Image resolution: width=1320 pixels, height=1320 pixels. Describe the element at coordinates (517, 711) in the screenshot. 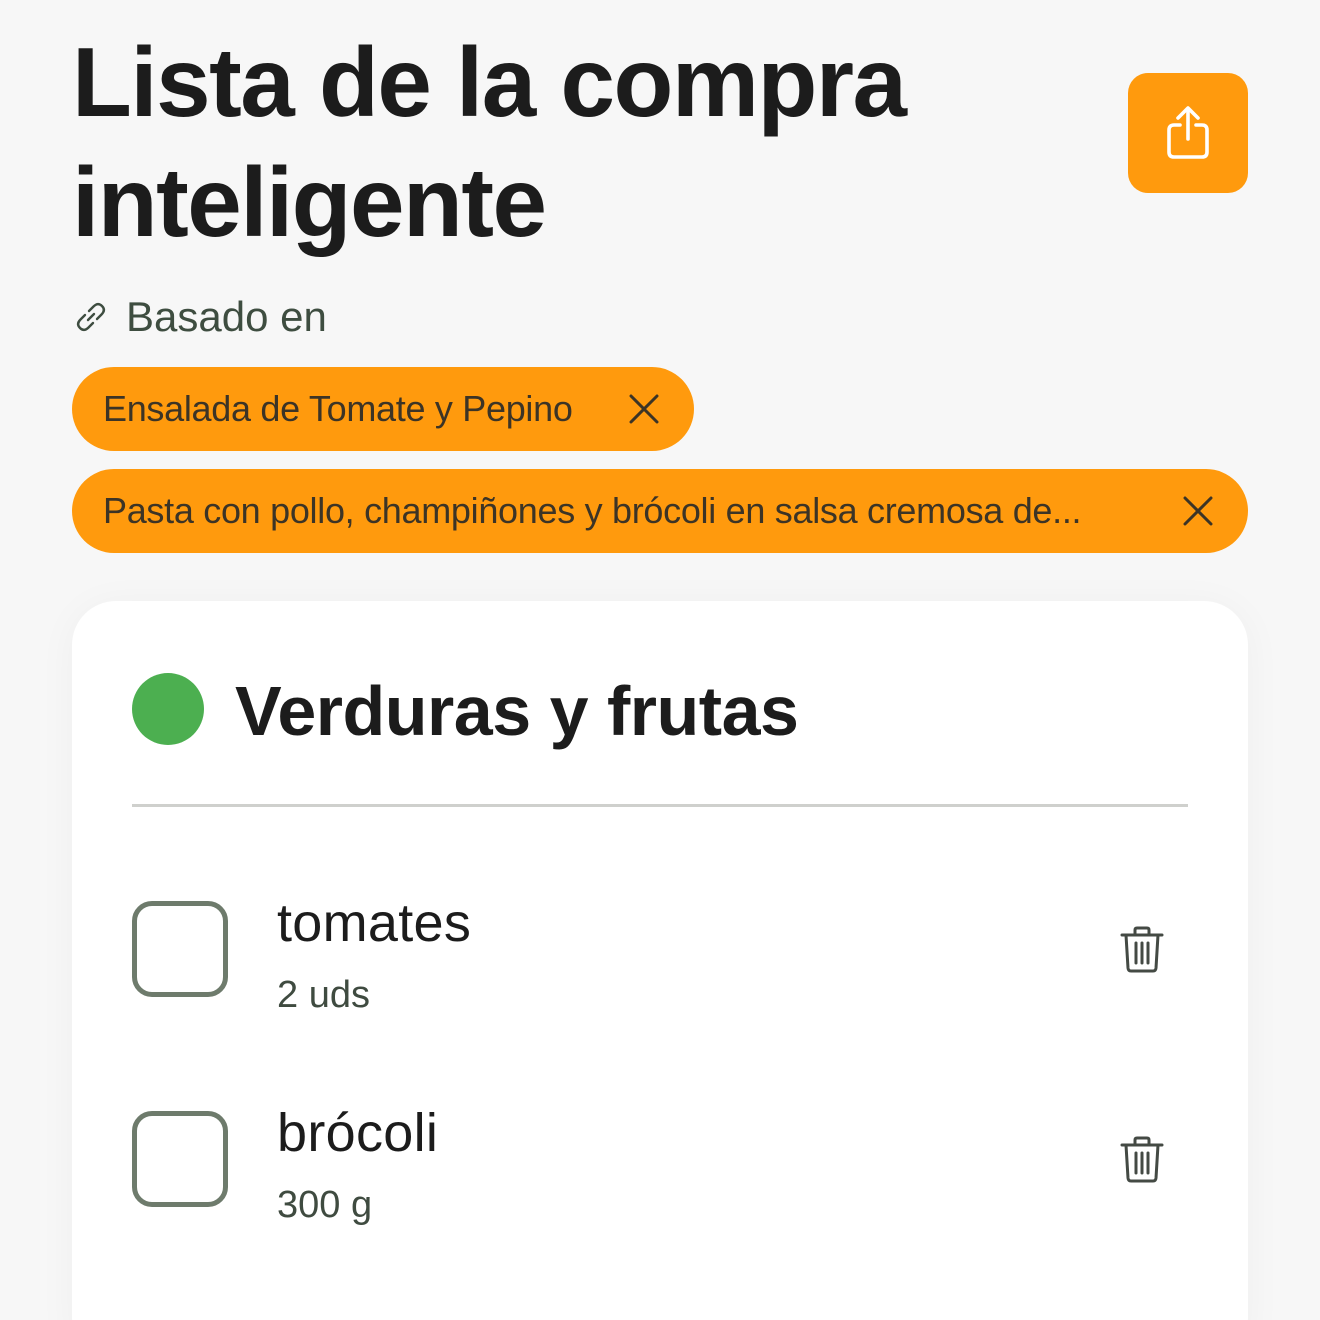

I see `category-title: Verduras y frutas` at that location.